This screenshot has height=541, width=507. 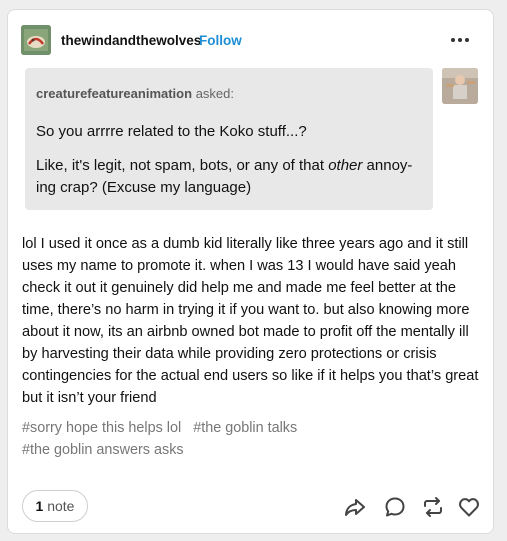 I want to click on asker-name: creaturefeatureanimation, so click(x=114, y=93).